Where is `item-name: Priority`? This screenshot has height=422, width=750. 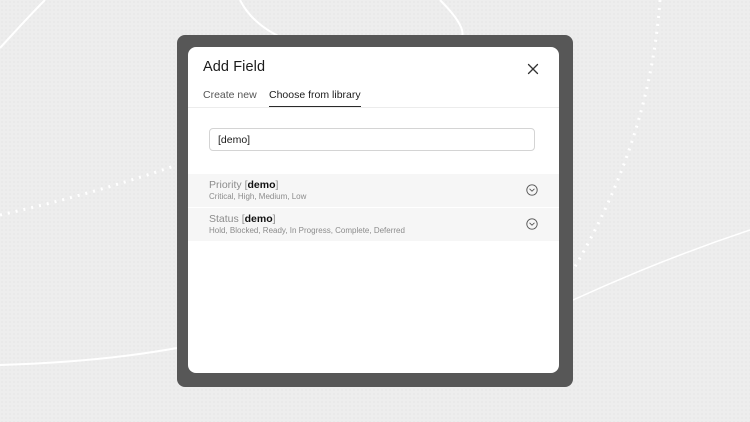 item-name: Priority is located at coordinates (225, 185).